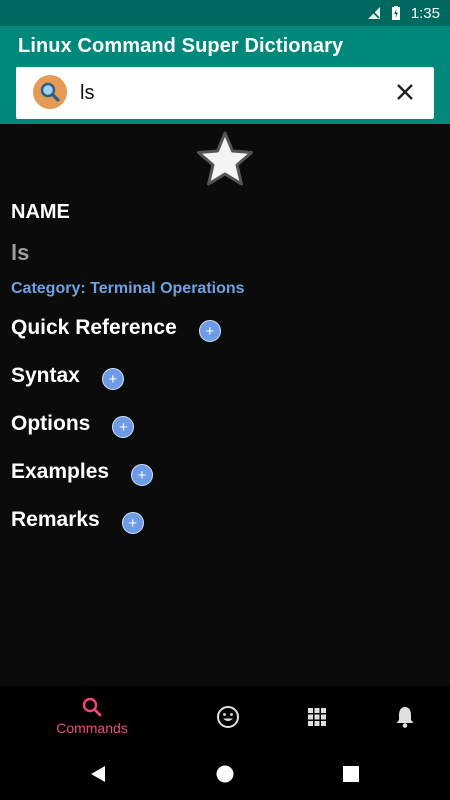  I want to click on home-icon, so click(225, 774).